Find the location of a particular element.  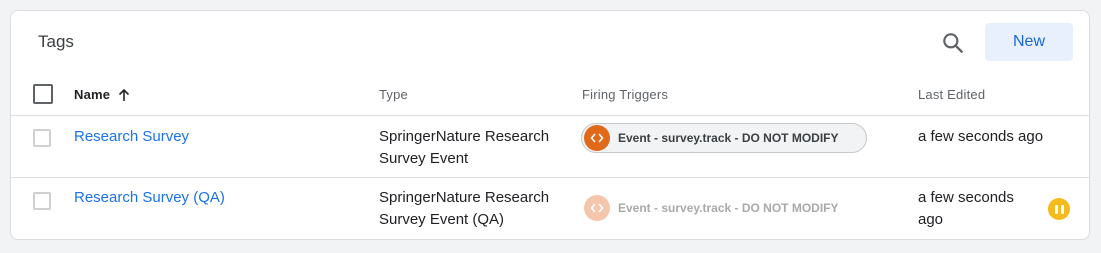

tag-name-link: Research Survey (QA) is located at coordinates (149, 197).